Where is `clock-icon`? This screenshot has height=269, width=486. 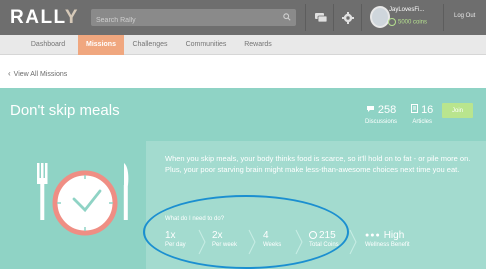 clock-icon is located at coordinates (85, 203).